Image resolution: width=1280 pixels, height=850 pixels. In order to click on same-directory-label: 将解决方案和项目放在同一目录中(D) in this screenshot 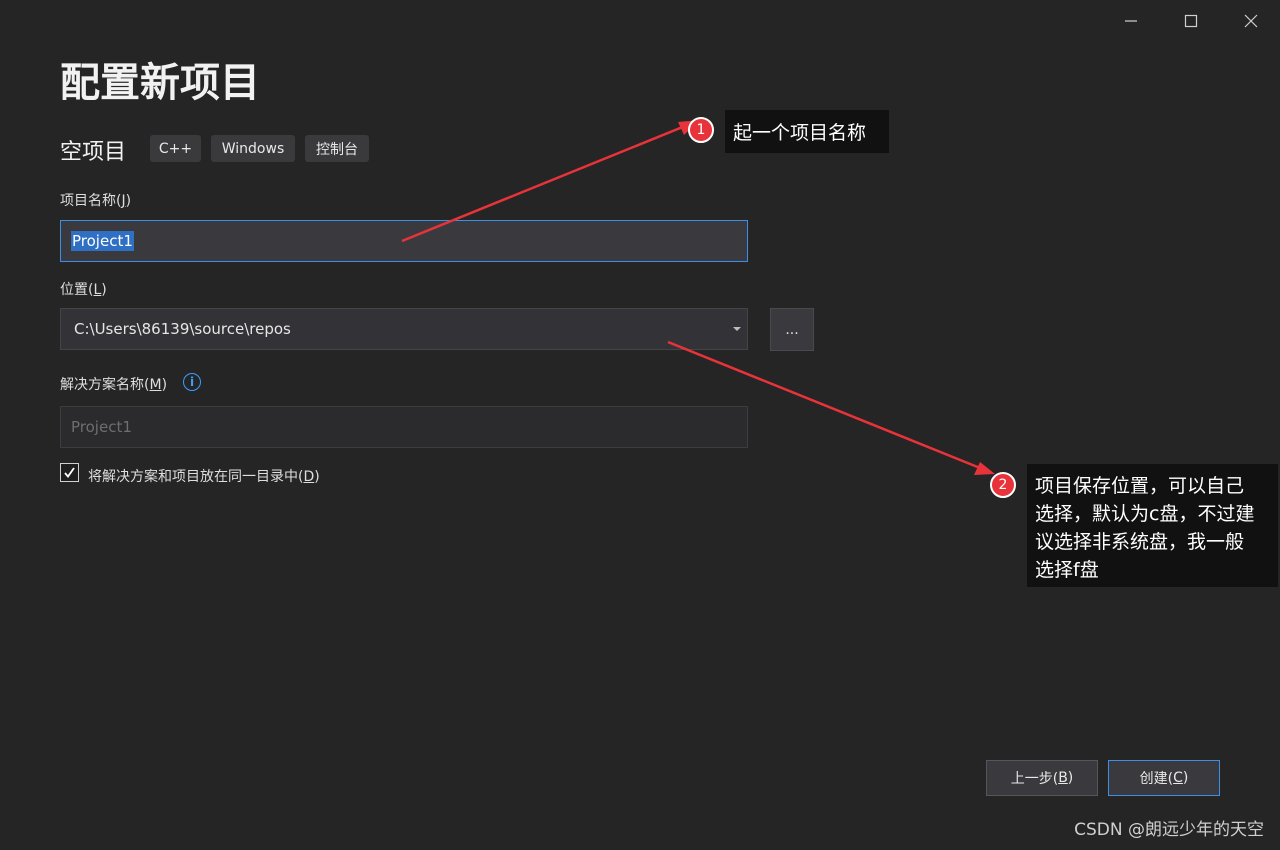, I will do `click(204, 476)`.